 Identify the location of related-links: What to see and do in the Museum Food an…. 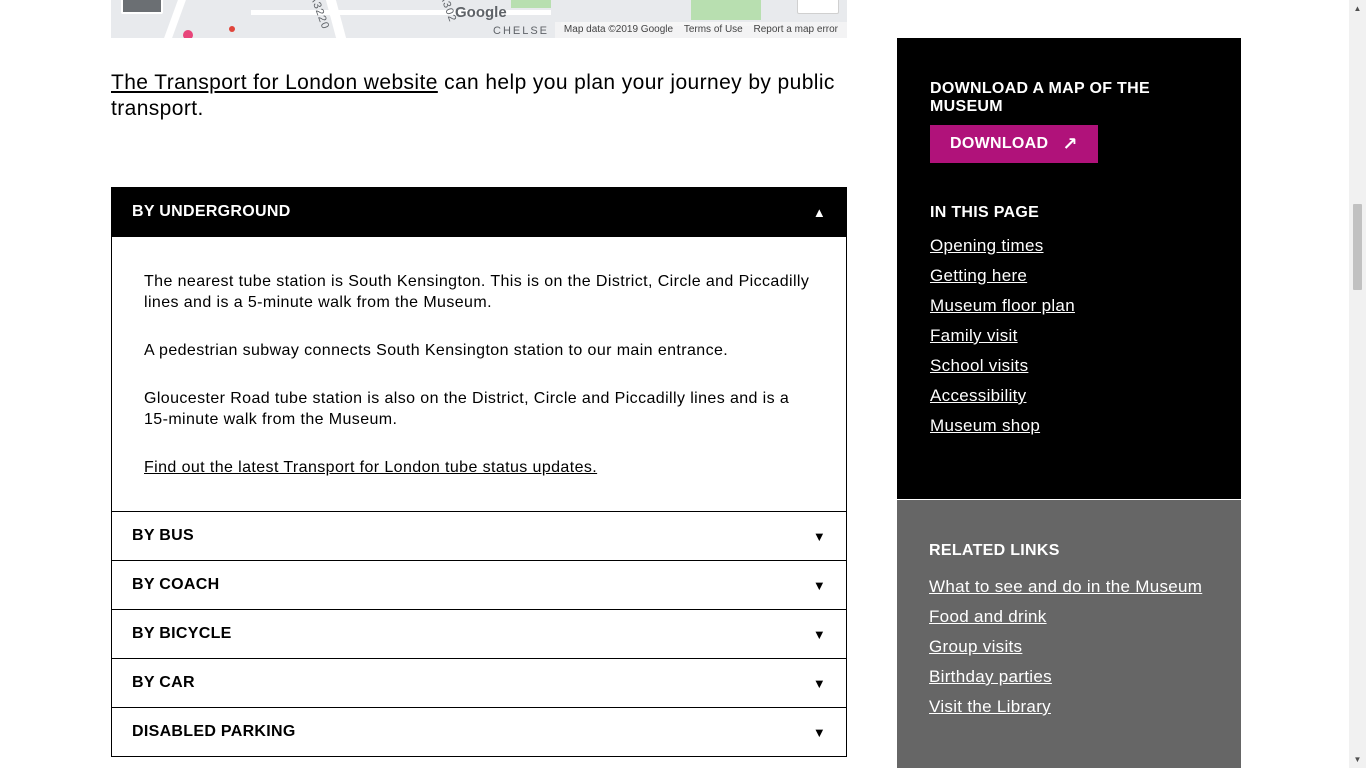
(1069, 652).